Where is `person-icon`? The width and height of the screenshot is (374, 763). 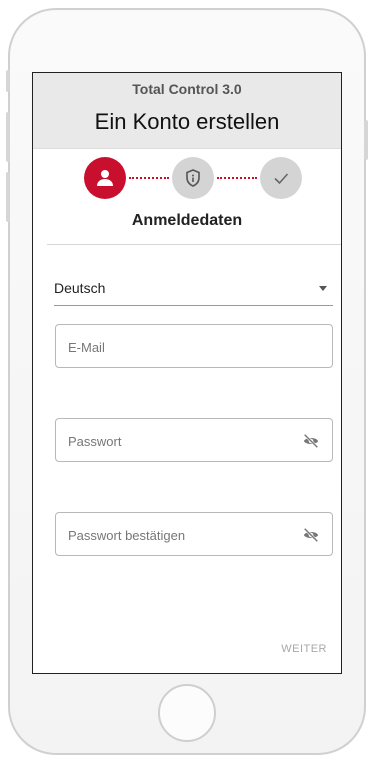 person-icon is located at coordinates (105, 178).